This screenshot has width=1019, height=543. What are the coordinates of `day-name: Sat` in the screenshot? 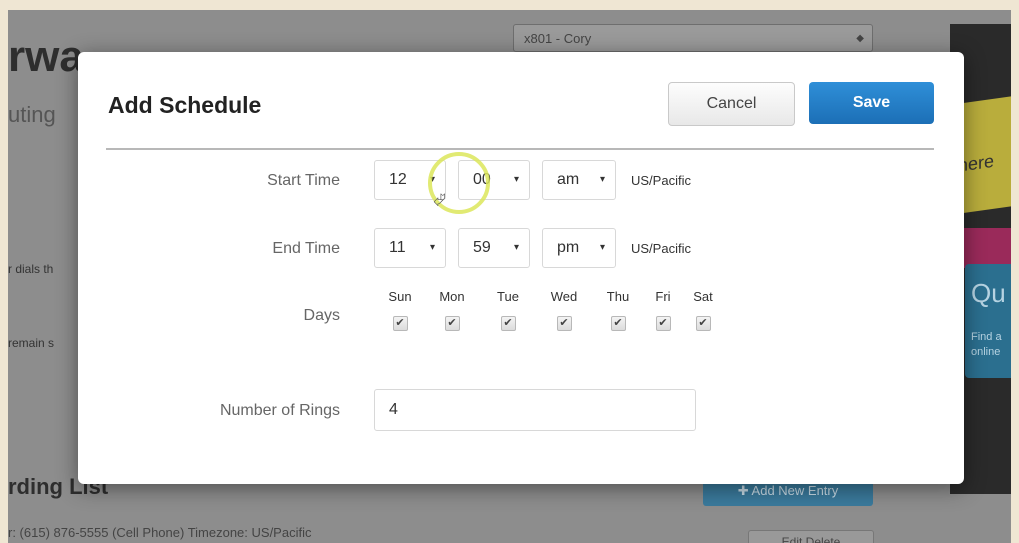 It's located at (703, 296).